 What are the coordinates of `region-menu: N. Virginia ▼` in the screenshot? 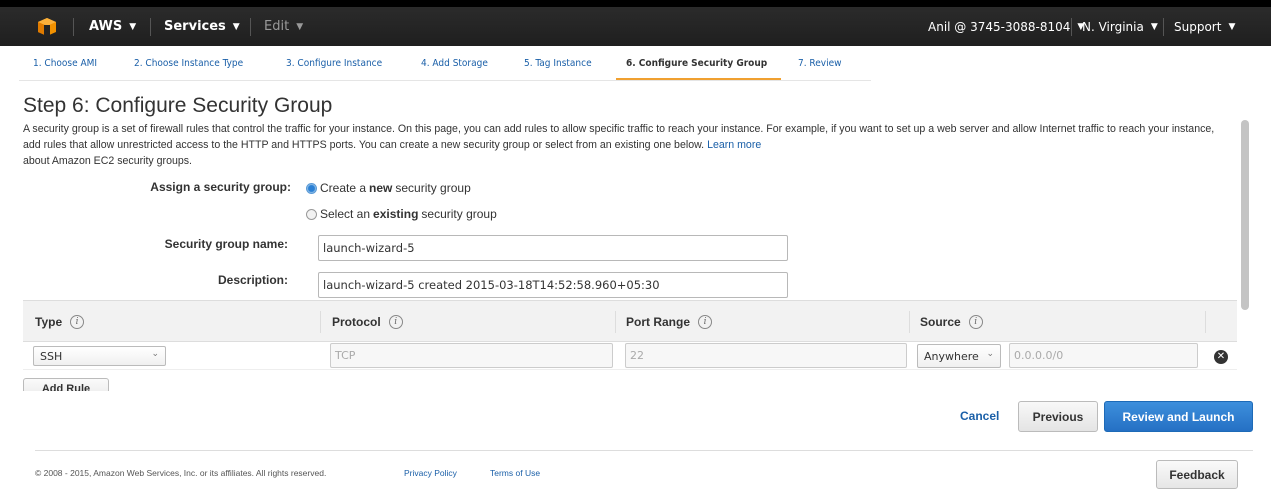 It's located at (1120, 26).